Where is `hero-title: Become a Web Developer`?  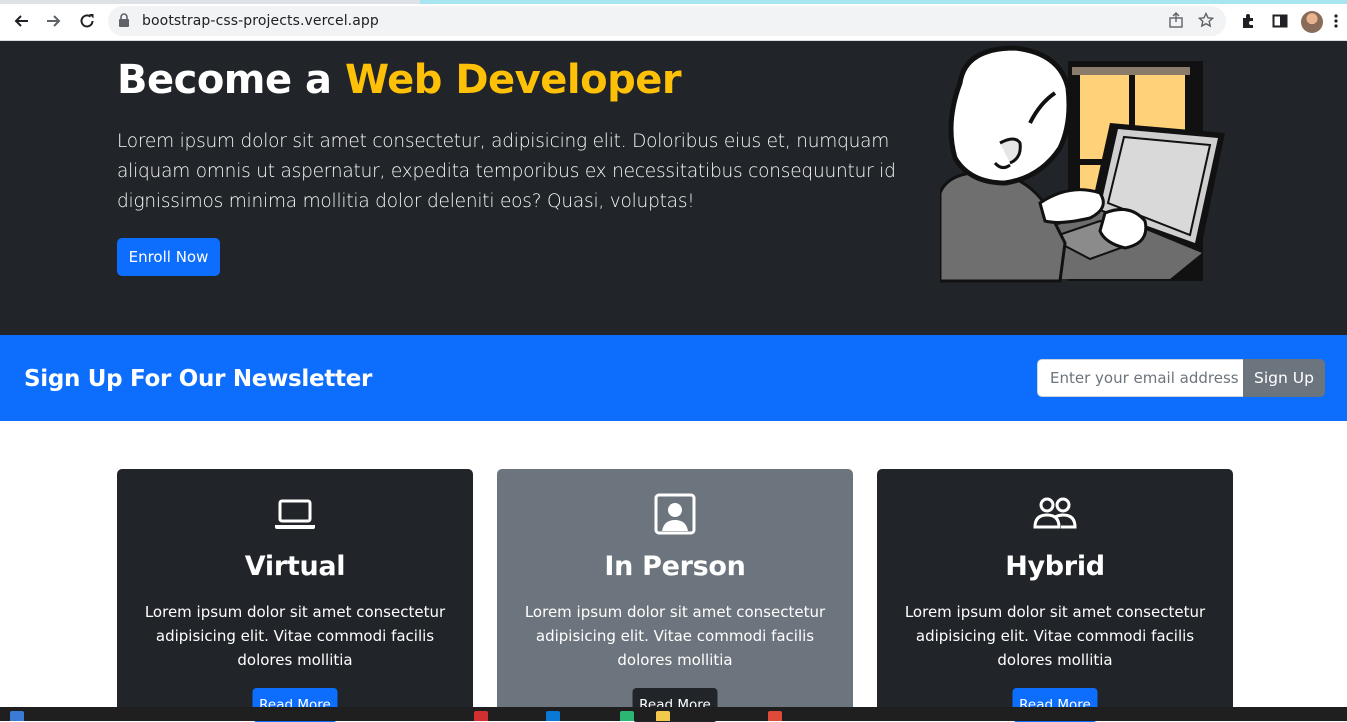 hero-title: Become a Web Developer is located at coordinates (399, 80).